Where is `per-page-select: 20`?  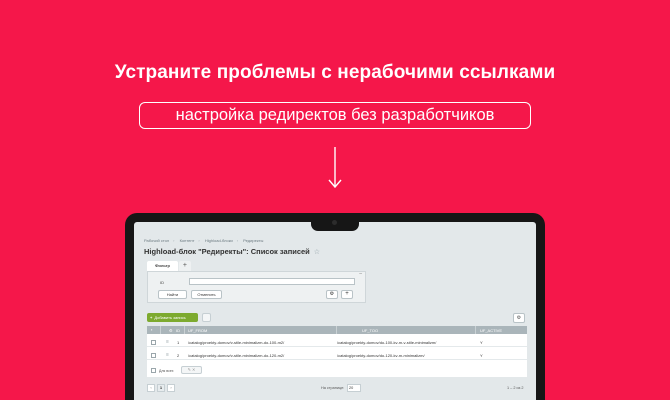 per-page-select: 20 is located at coordinates (354, 388).